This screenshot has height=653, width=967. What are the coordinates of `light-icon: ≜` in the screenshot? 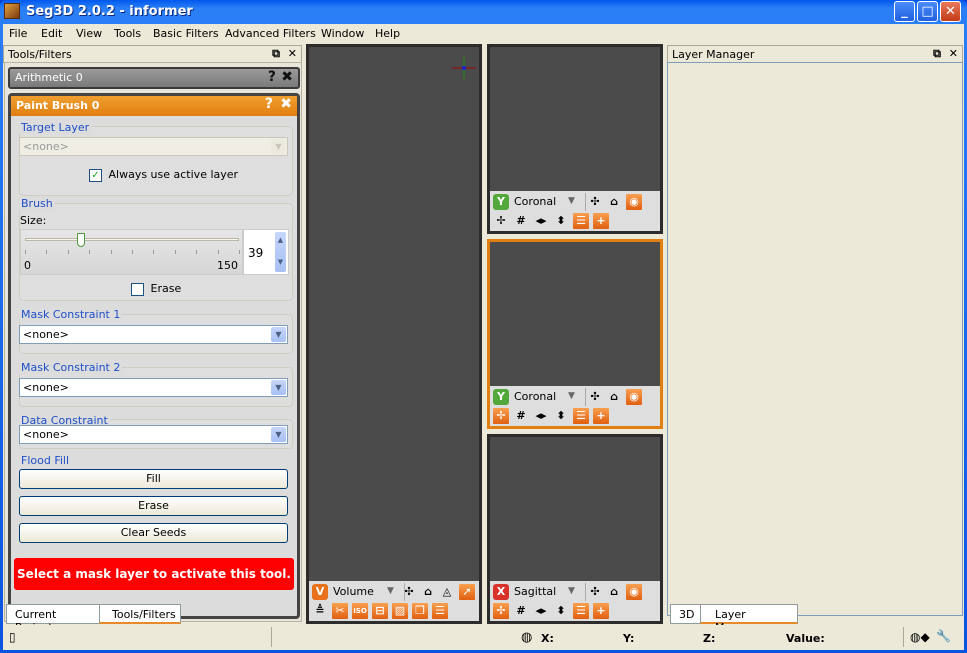 It's located at (320, 611).